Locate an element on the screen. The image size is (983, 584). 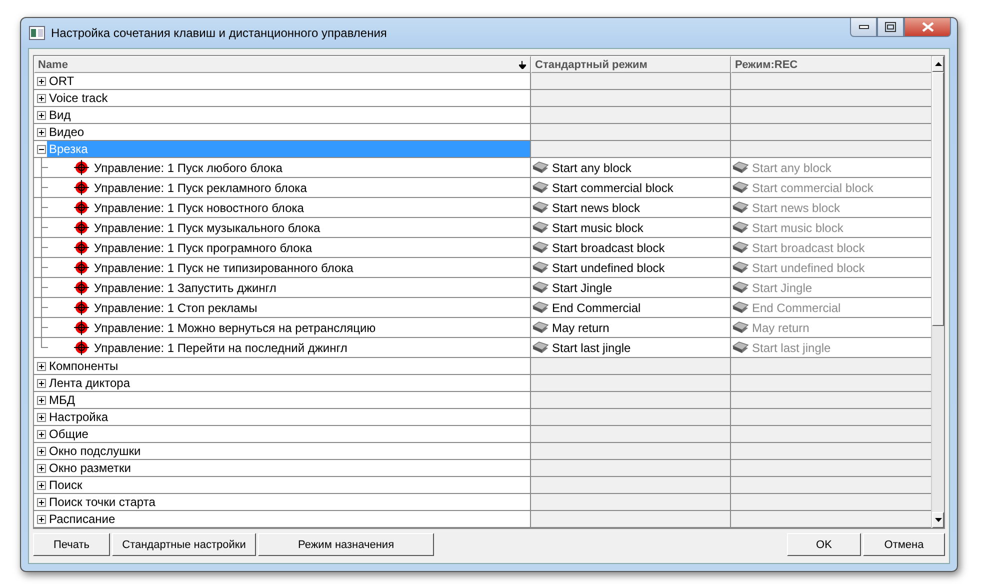
command-label: Управление: 1 Можно вернуться на ретрансляцию is located at coordinates (235, 327).